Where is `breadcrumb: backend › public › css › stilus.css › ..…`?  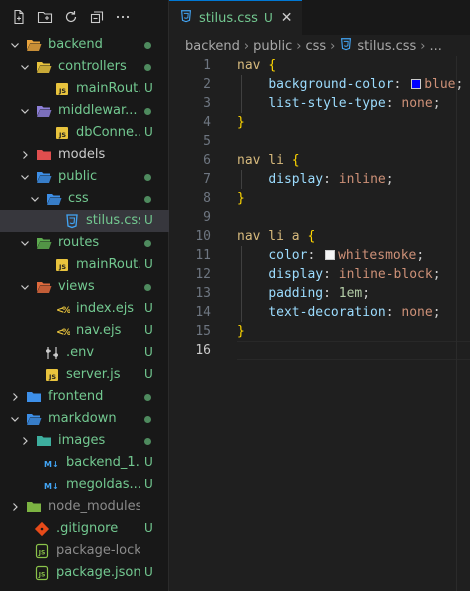
breadcrumb: backend › public › css › stilus.css › ..… is located at coordinates (319, 46).